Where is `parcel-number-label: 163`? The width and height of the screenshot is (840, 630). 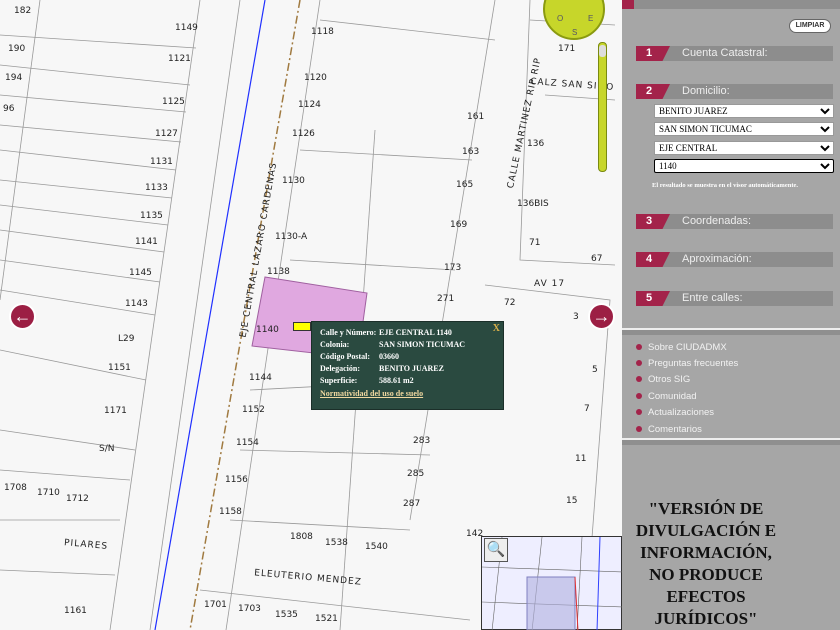
parcel-number-label: 163 is located at coordinates (471, 152).